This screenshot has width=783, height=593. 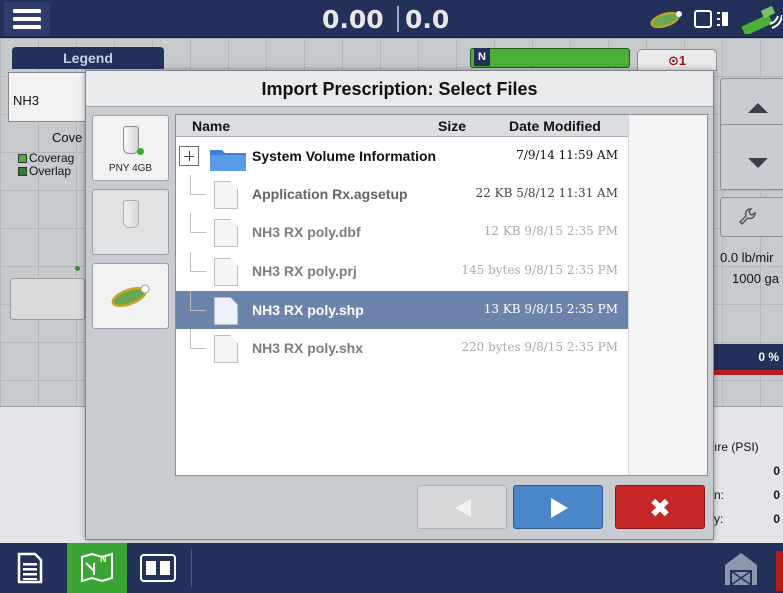 What do you see at coordinates (751, 157) in the screenshot?
I see `scroll-down-button` at bounding box center [751, 157].